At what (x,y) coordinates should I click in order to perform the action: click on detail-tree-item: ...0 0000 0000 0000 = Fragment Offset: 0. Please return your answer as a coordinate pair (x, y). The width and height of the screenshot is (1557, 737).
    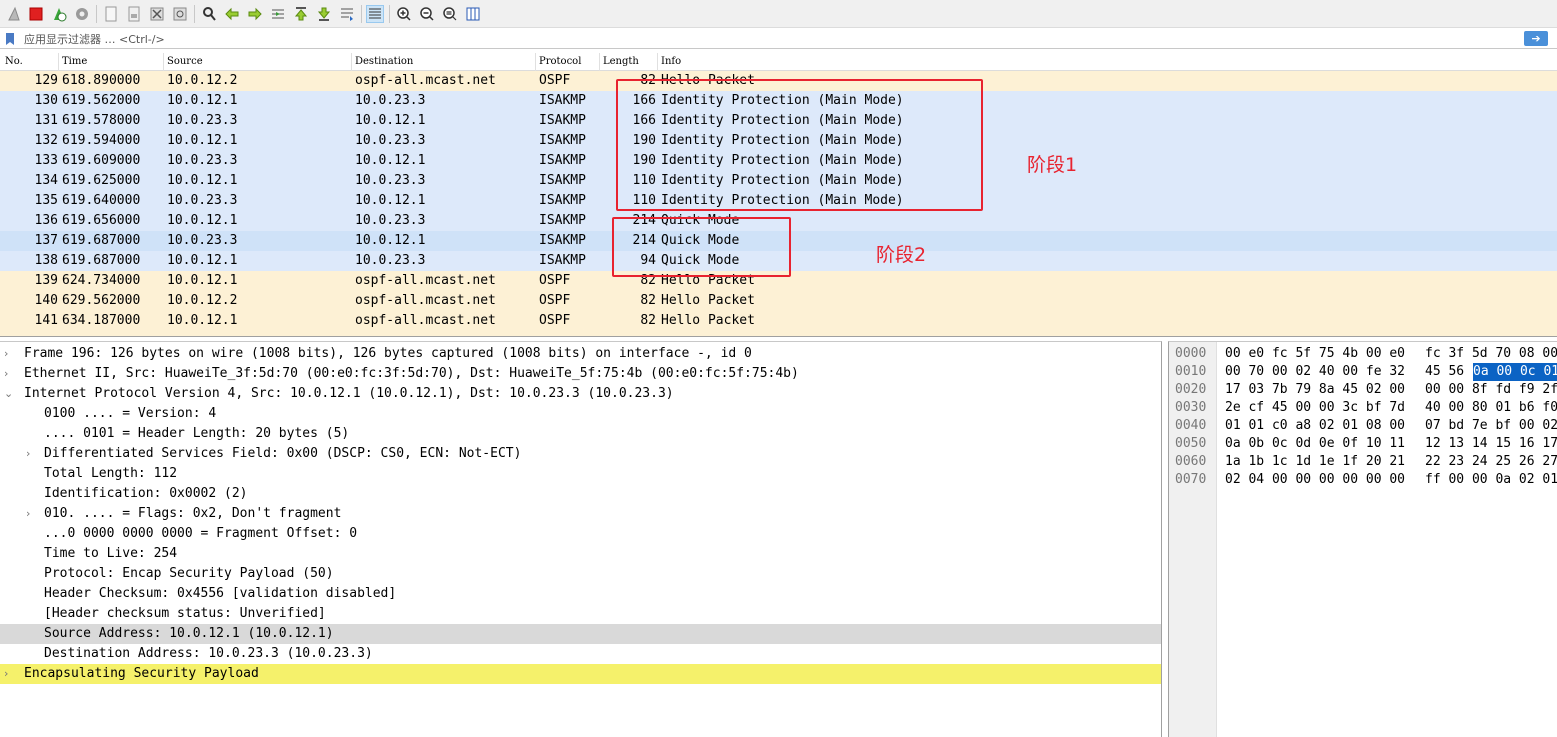
    Looking at the image, I should click on (580, 534).